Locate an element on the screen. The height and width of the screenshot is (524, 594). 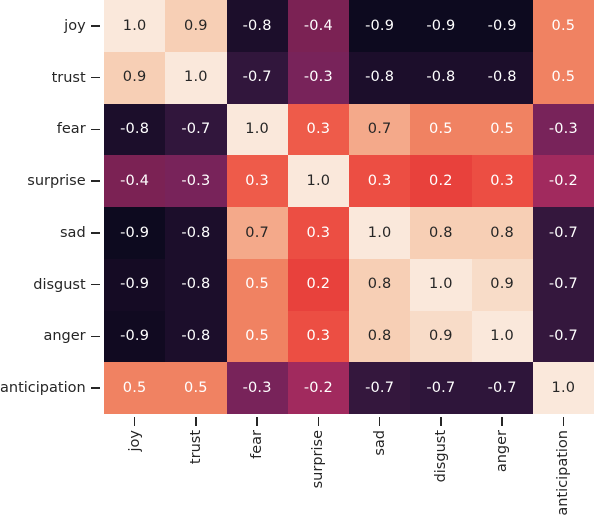
x-tick-7: anticipation is located at coordinates (563, 469).